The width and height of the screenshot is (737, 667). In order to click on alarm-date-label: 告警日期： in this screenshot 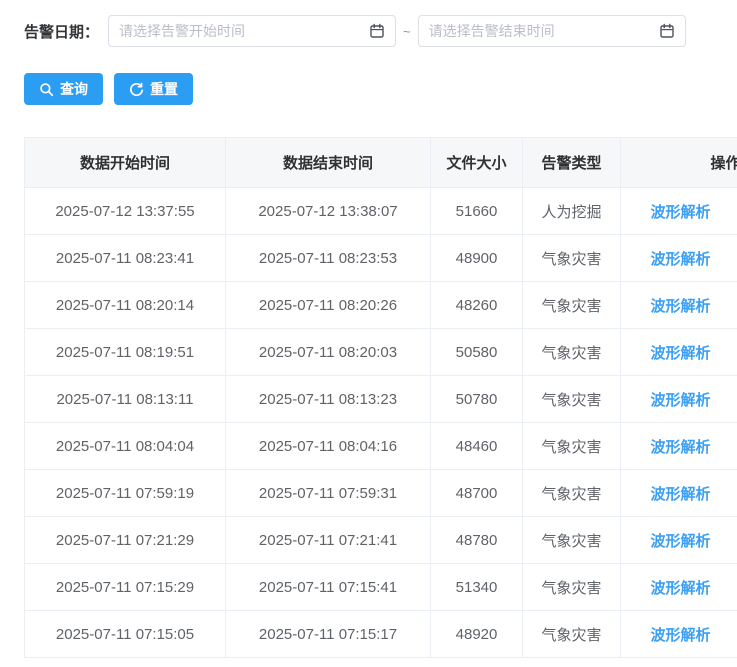, I will do `click(62, 32)`.